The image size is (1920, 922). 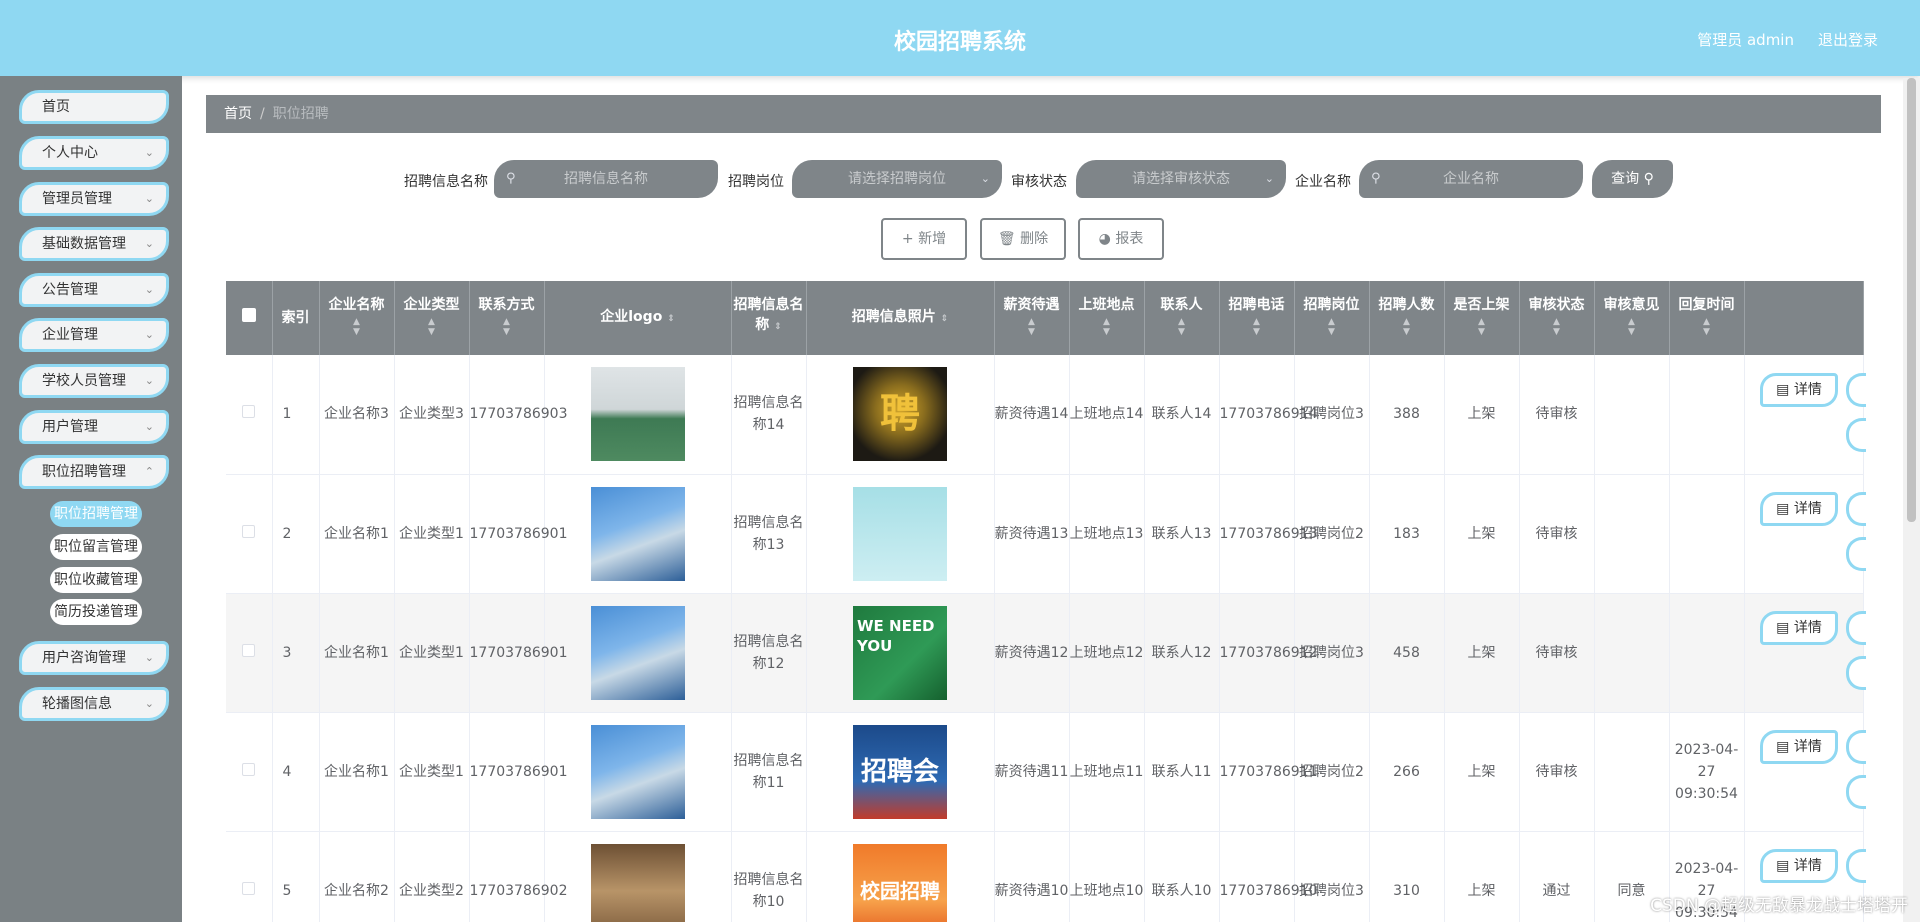 What do you see at coordinates (94, 658) in the screenshot?
I see `sidebar-item-user-consult: 用户咨询管理 ⌄` at bounding box center [94, 658].